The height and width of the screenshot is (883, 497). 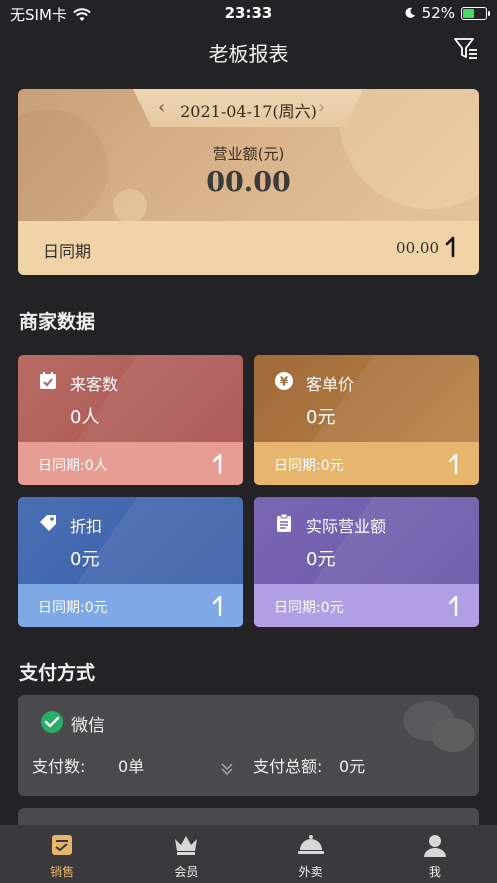 I want to click on payment-method-name: 微信, so click(x=88, y=726).